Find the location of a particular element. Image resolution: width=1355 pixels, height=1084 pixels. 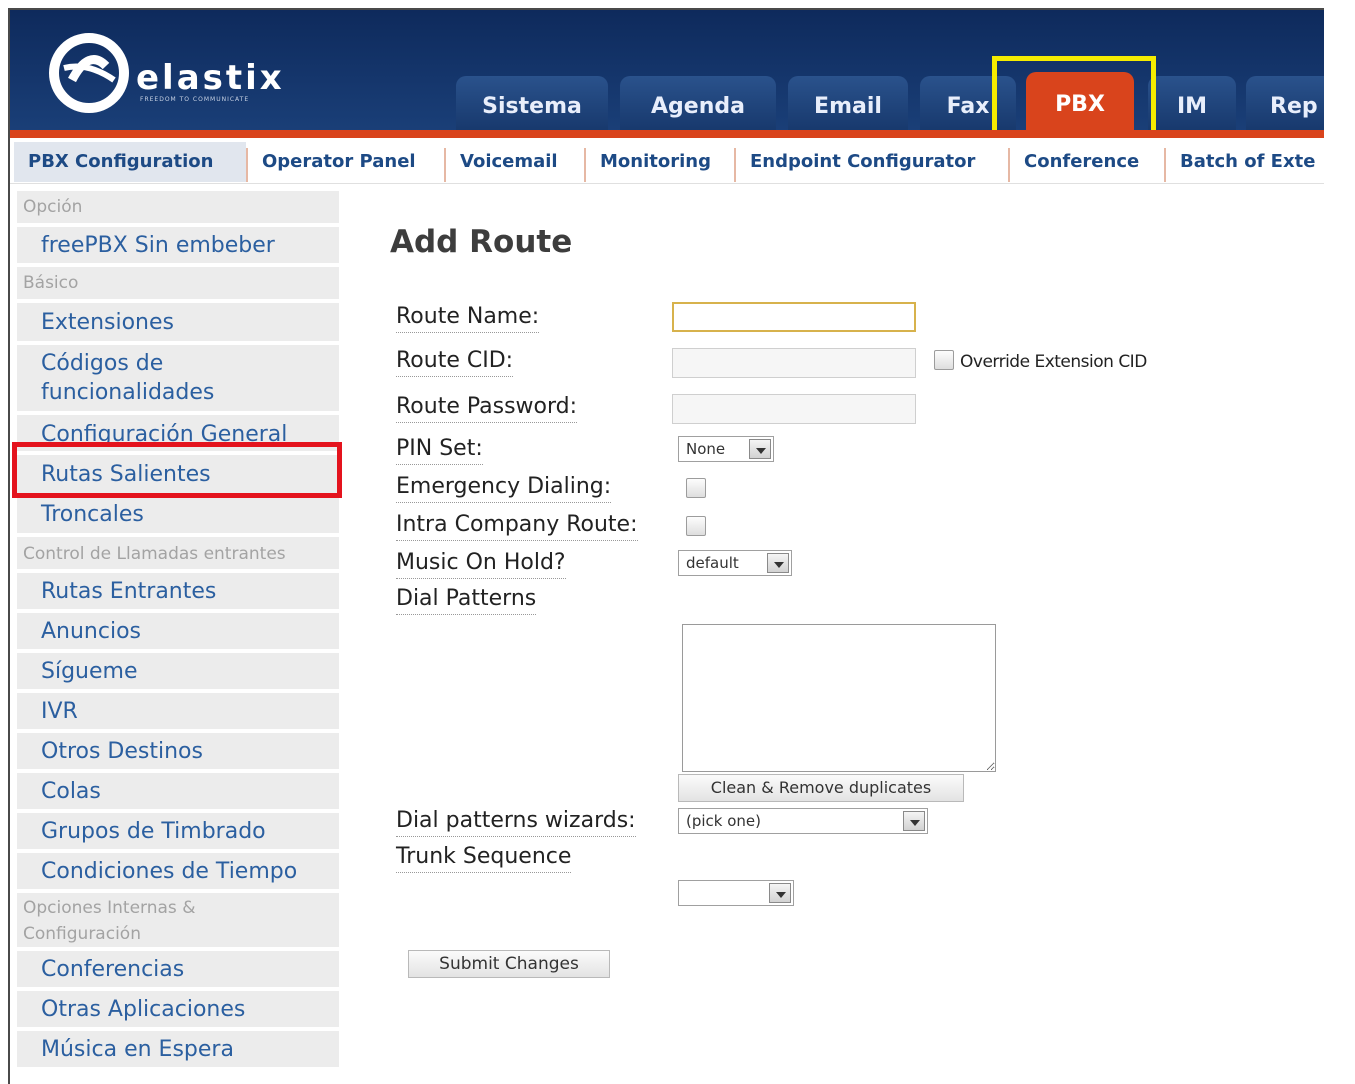

route-cid-label: Route CID: is located at coordinates (455, 361).